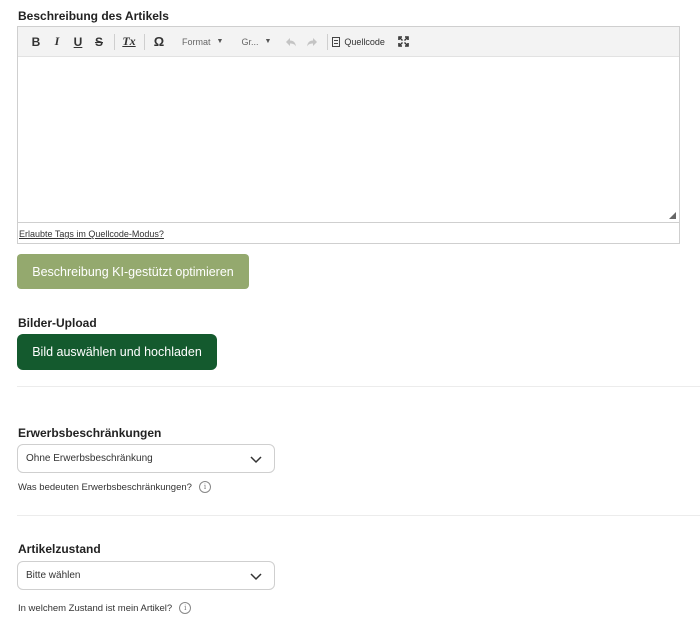 The height and width of the screenshot is (632, 700). What do you see at coordinates (59, 549) in the screenshot?
I see `condition-label: Artikelzustand` at bounding box center [59, 549].